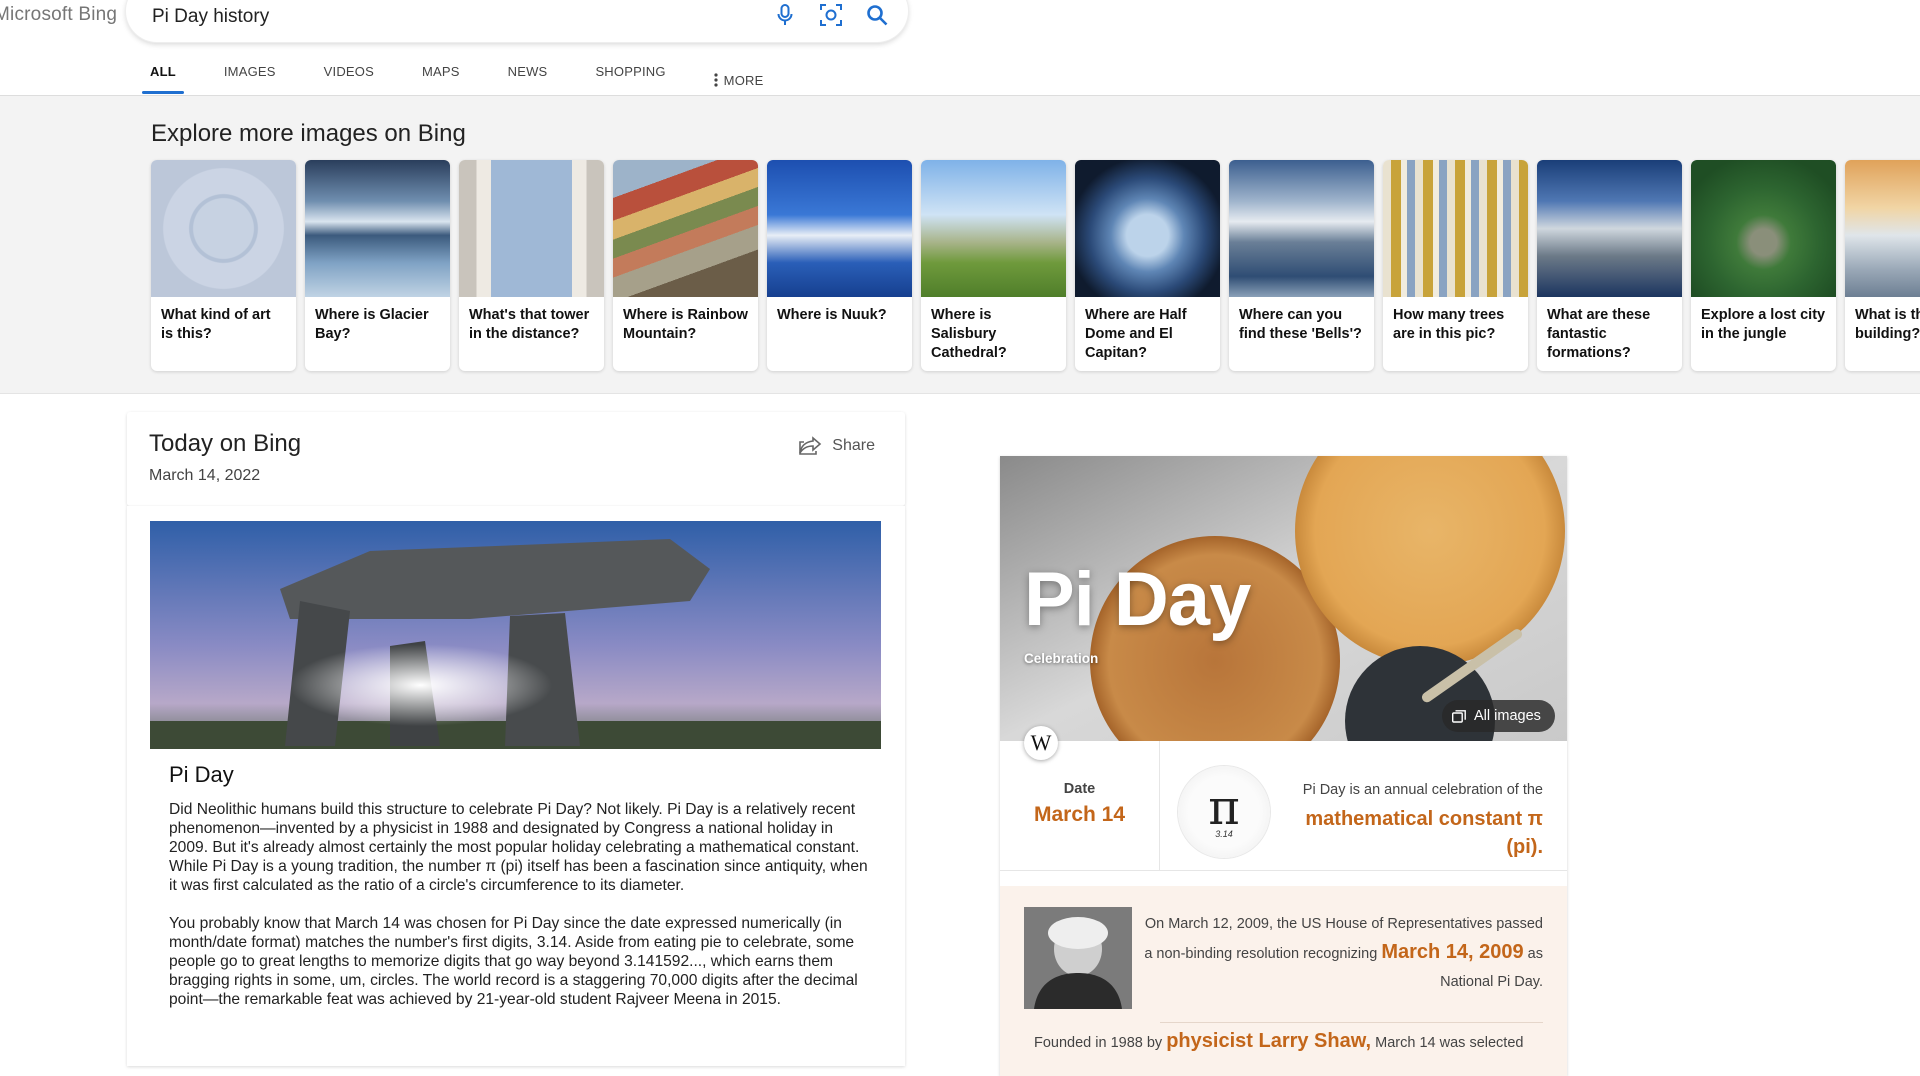  I want to click on more-vertical-icon, so click(716, 80).